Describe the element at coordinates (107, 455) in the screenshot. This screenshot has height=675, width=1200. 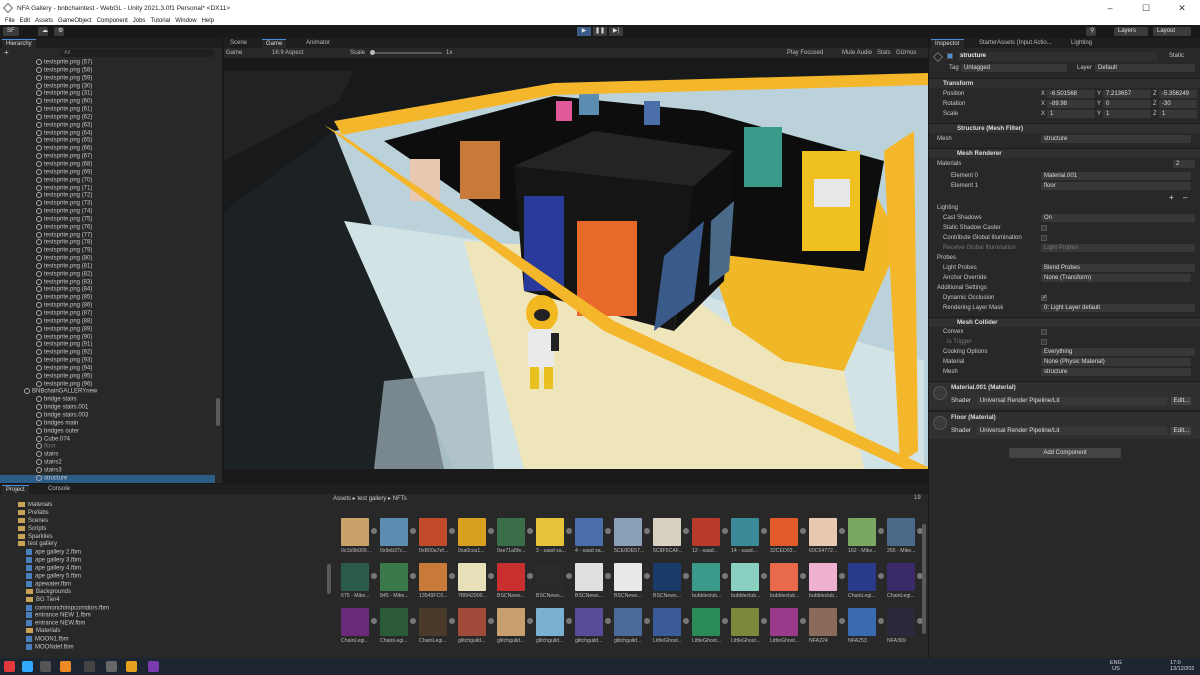
I see `hierarchy-item: stairs` at that location.